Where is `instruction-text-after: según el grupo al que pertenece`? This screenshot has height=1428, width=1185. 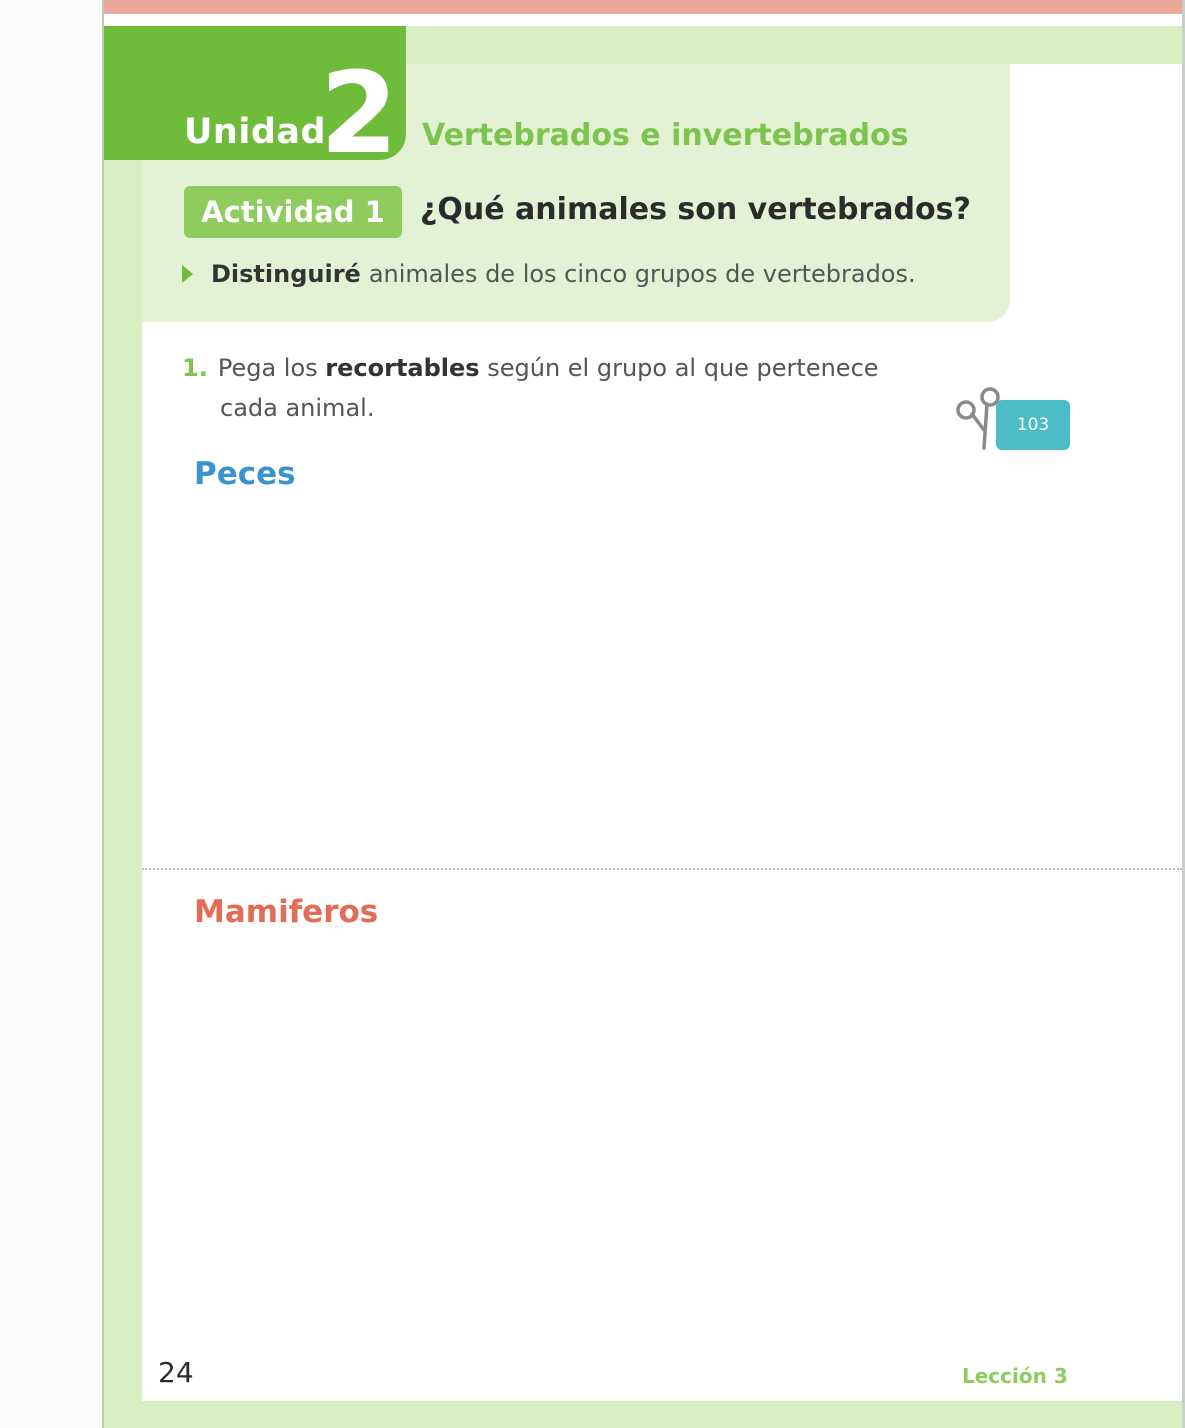
instruction-text-after: según el grupo al que pertenece is located at coordinates (683, 368).